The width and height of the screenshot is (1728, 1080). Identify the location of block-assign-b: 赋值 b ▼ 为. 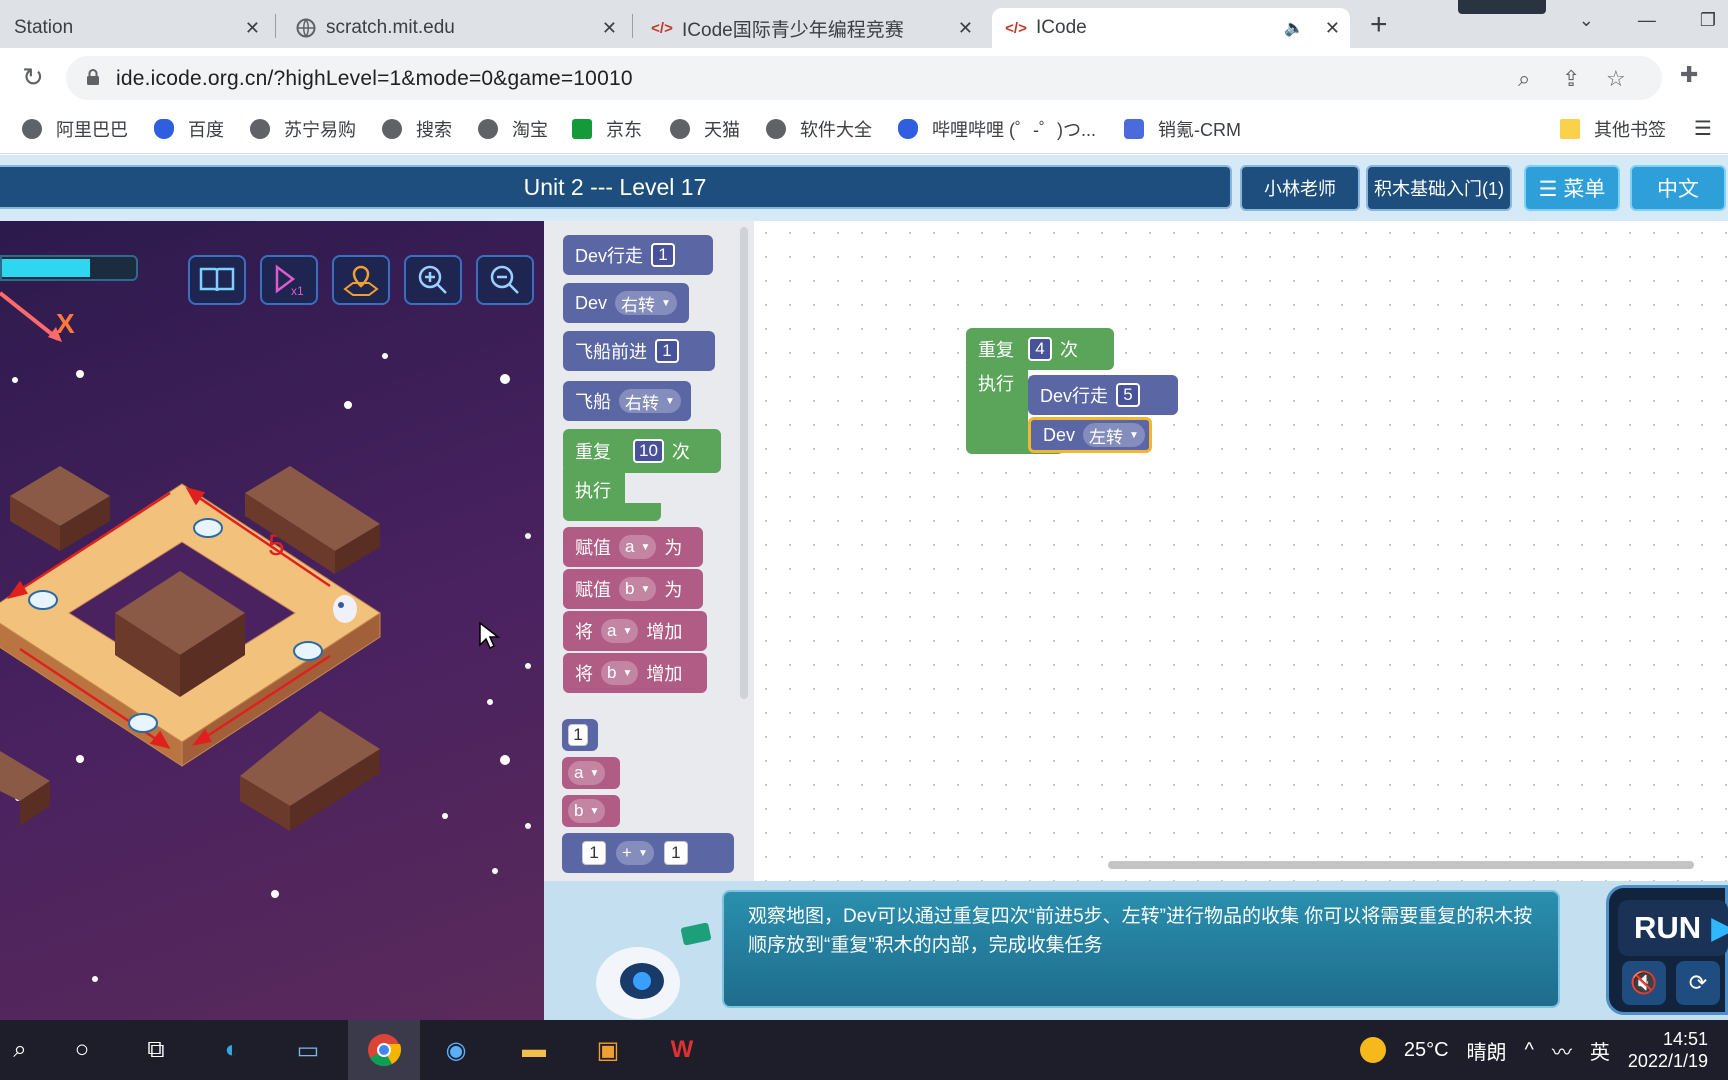
(633, 589).